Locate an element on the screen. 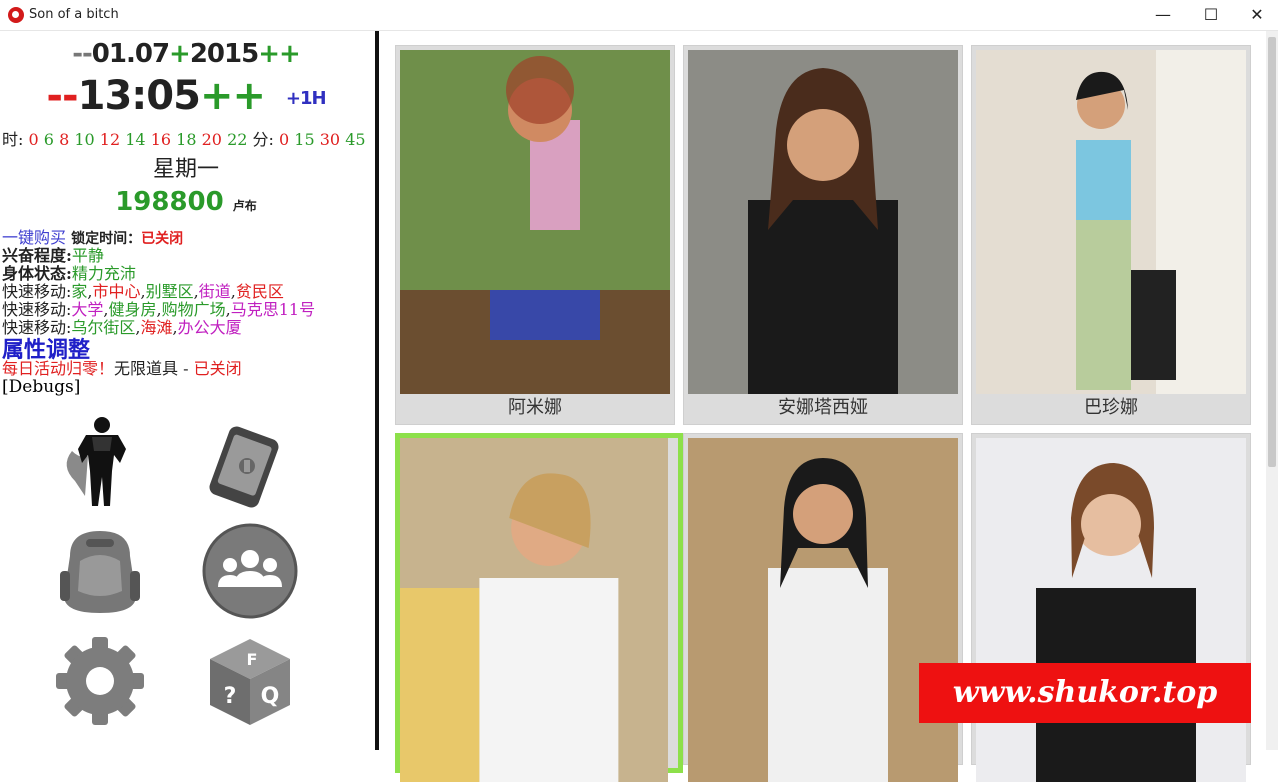 The height and width of the screenshot is (782, 1278). year-forward-button: ++ is located at coordinates (279, 54).